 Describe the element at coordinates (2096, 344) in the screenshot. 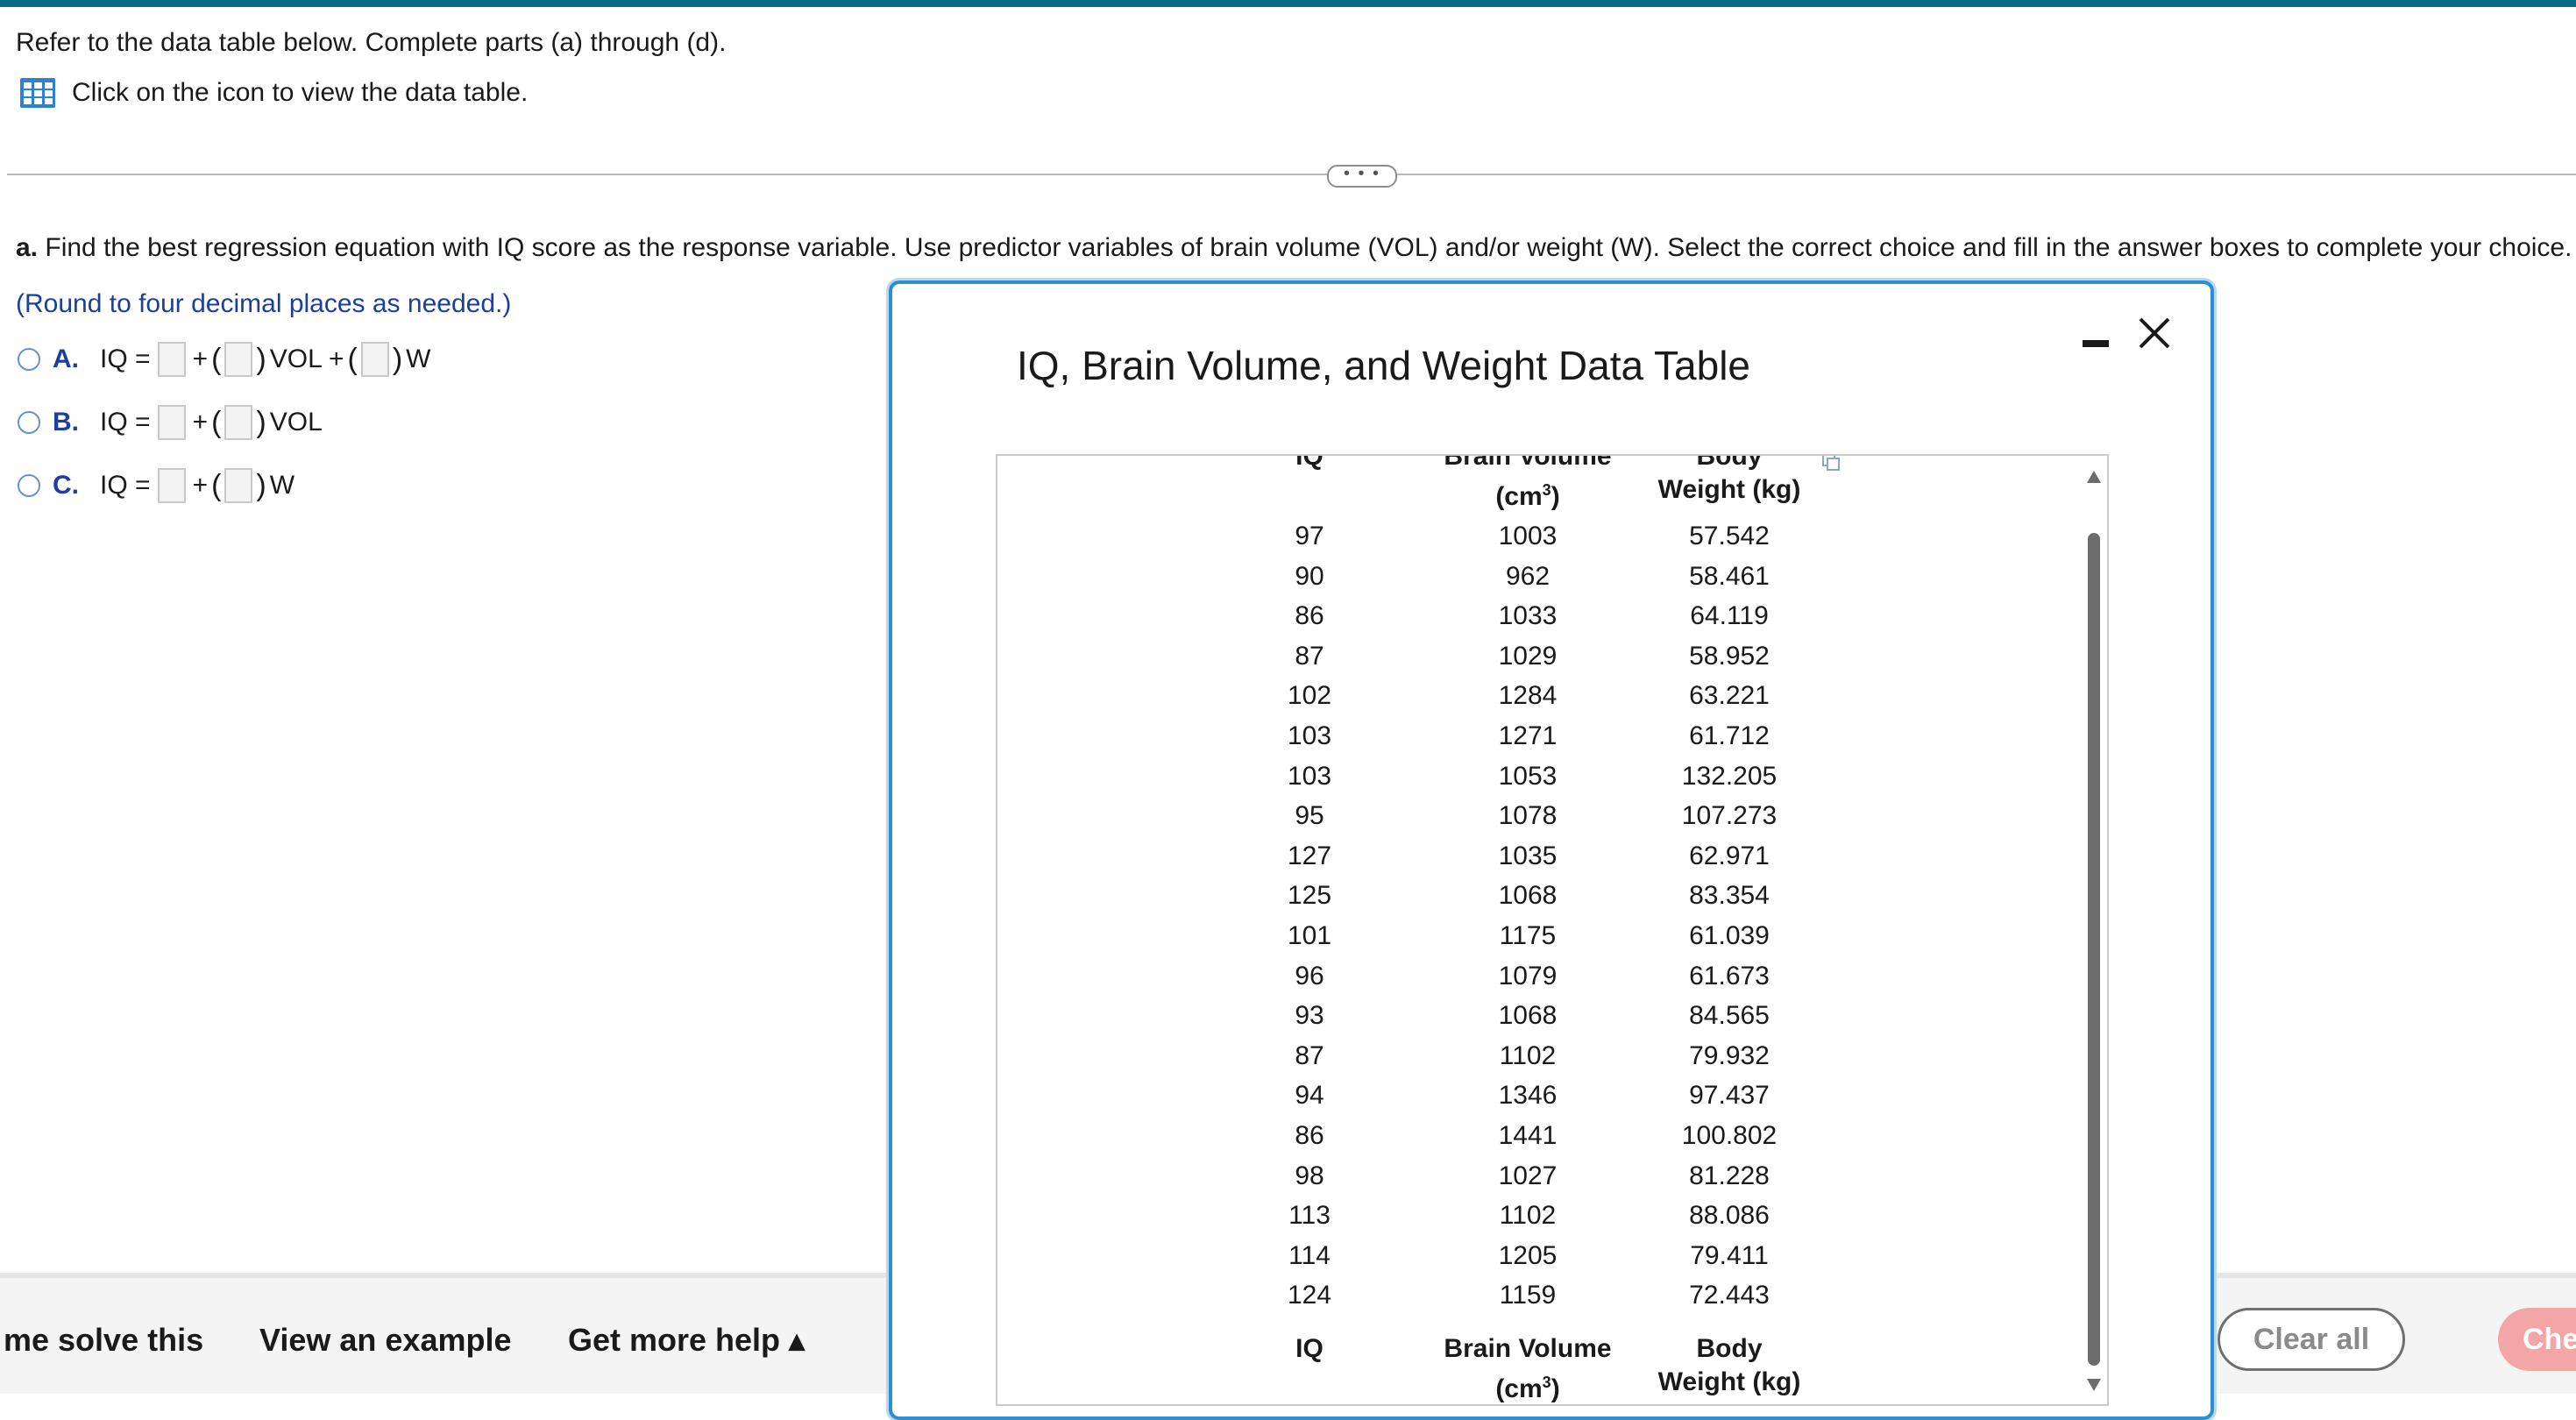

I see `minimize-icon` at that location.